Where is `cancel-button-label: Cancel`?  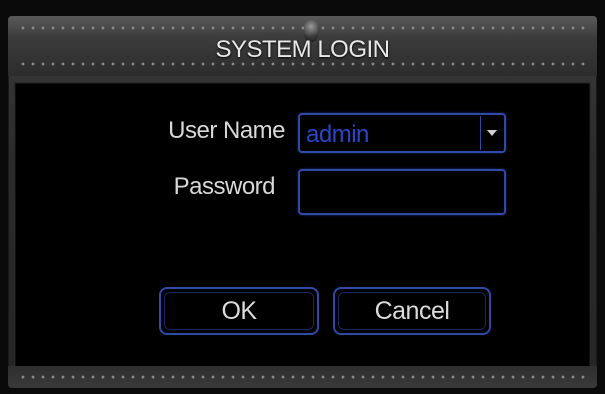 cancel-button-label: Cancel is located at coordinates (412, 311).